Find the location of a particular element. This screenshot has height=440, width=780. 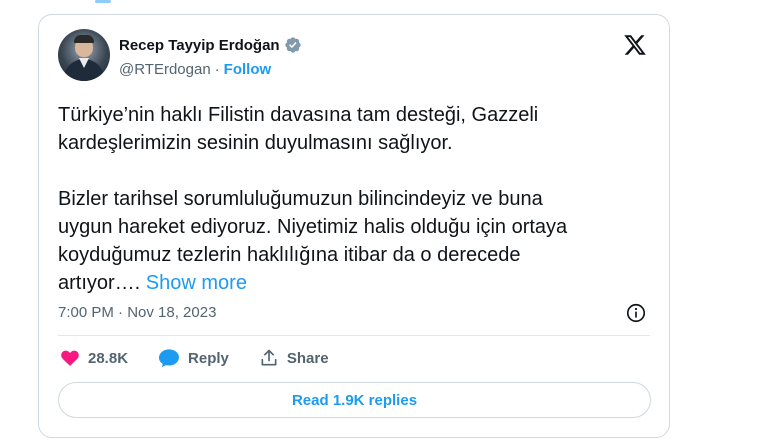

share-action: Share is located at coordinates (294, 358).